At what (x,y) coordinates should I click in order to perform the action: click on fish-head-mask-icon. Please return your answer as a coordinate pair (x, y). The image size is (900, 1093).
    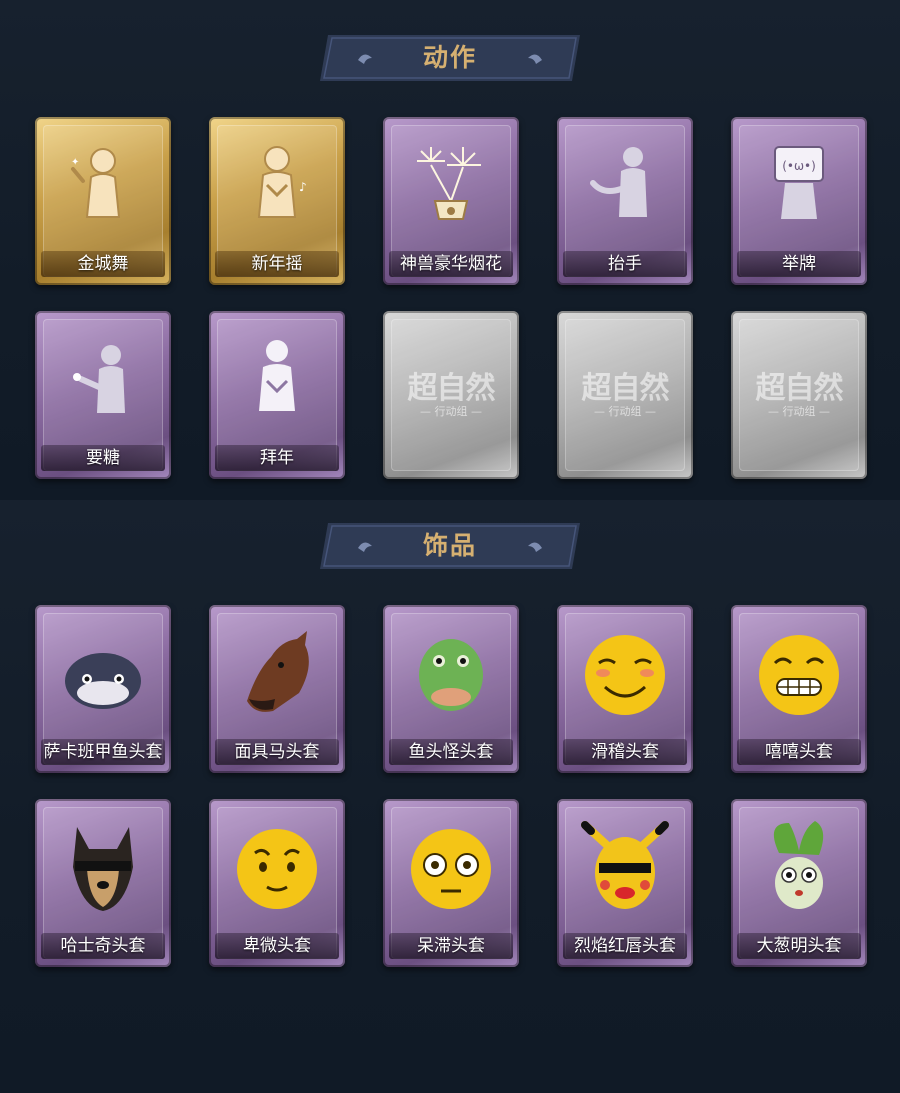
    Looking at the image, I should click on (103, 681).